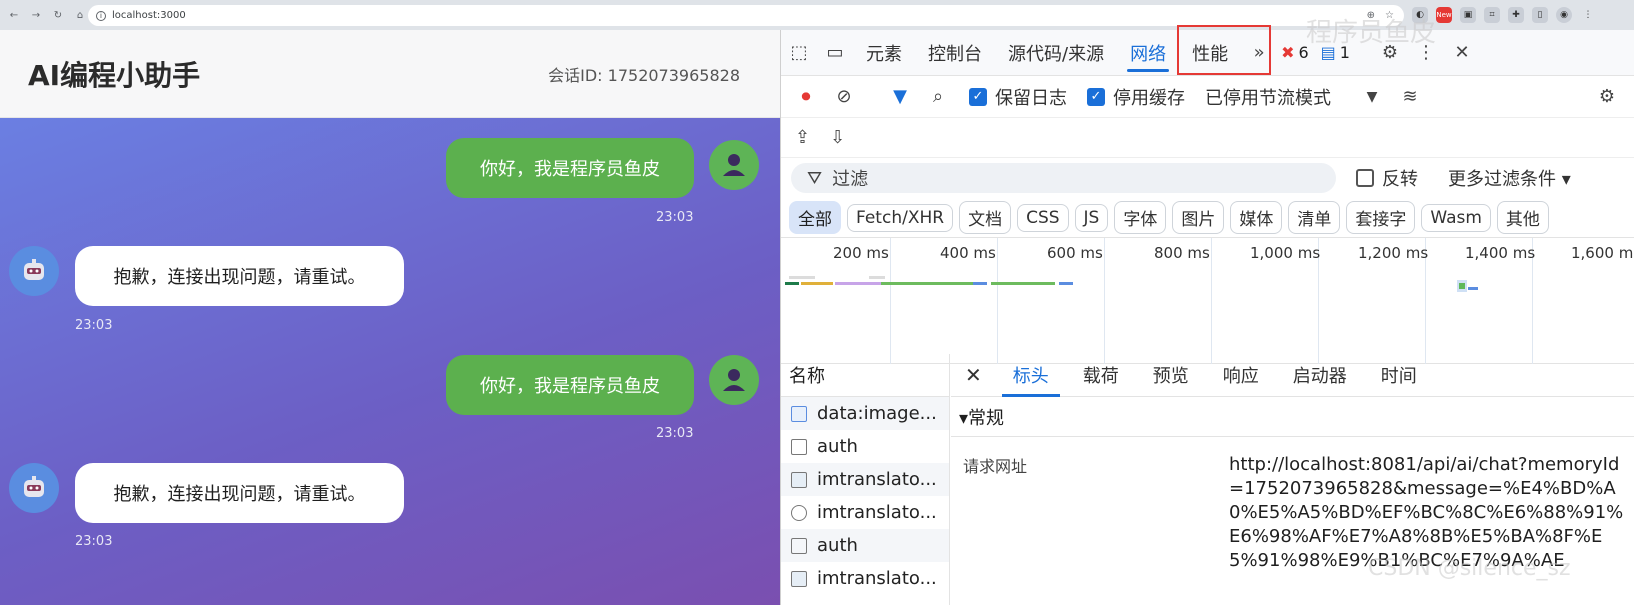 The height and width of the screenshot is (605, 1634). Describe the element at coordinates (938, 96) in the screenshot. I see `search-icon: ⌕` at that location.